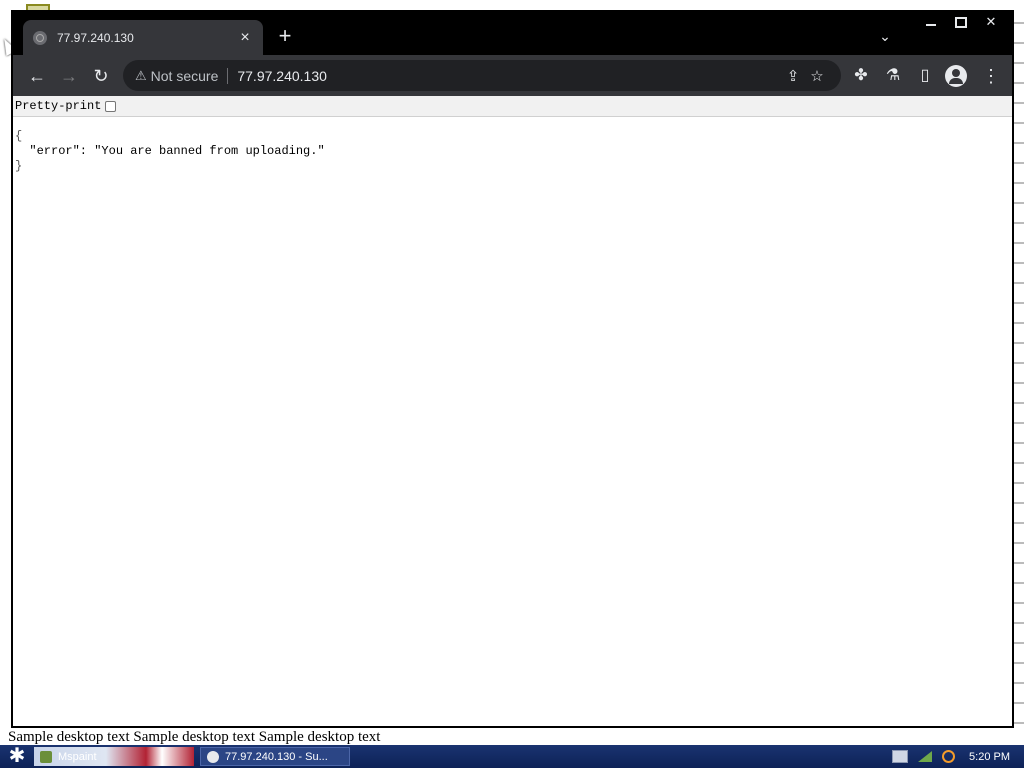 The image size is (1024, 768). What do you see at coordinates (185, 76) in the screenshot?
I see `security-label: Not secure` at bounding box center [185, 76].